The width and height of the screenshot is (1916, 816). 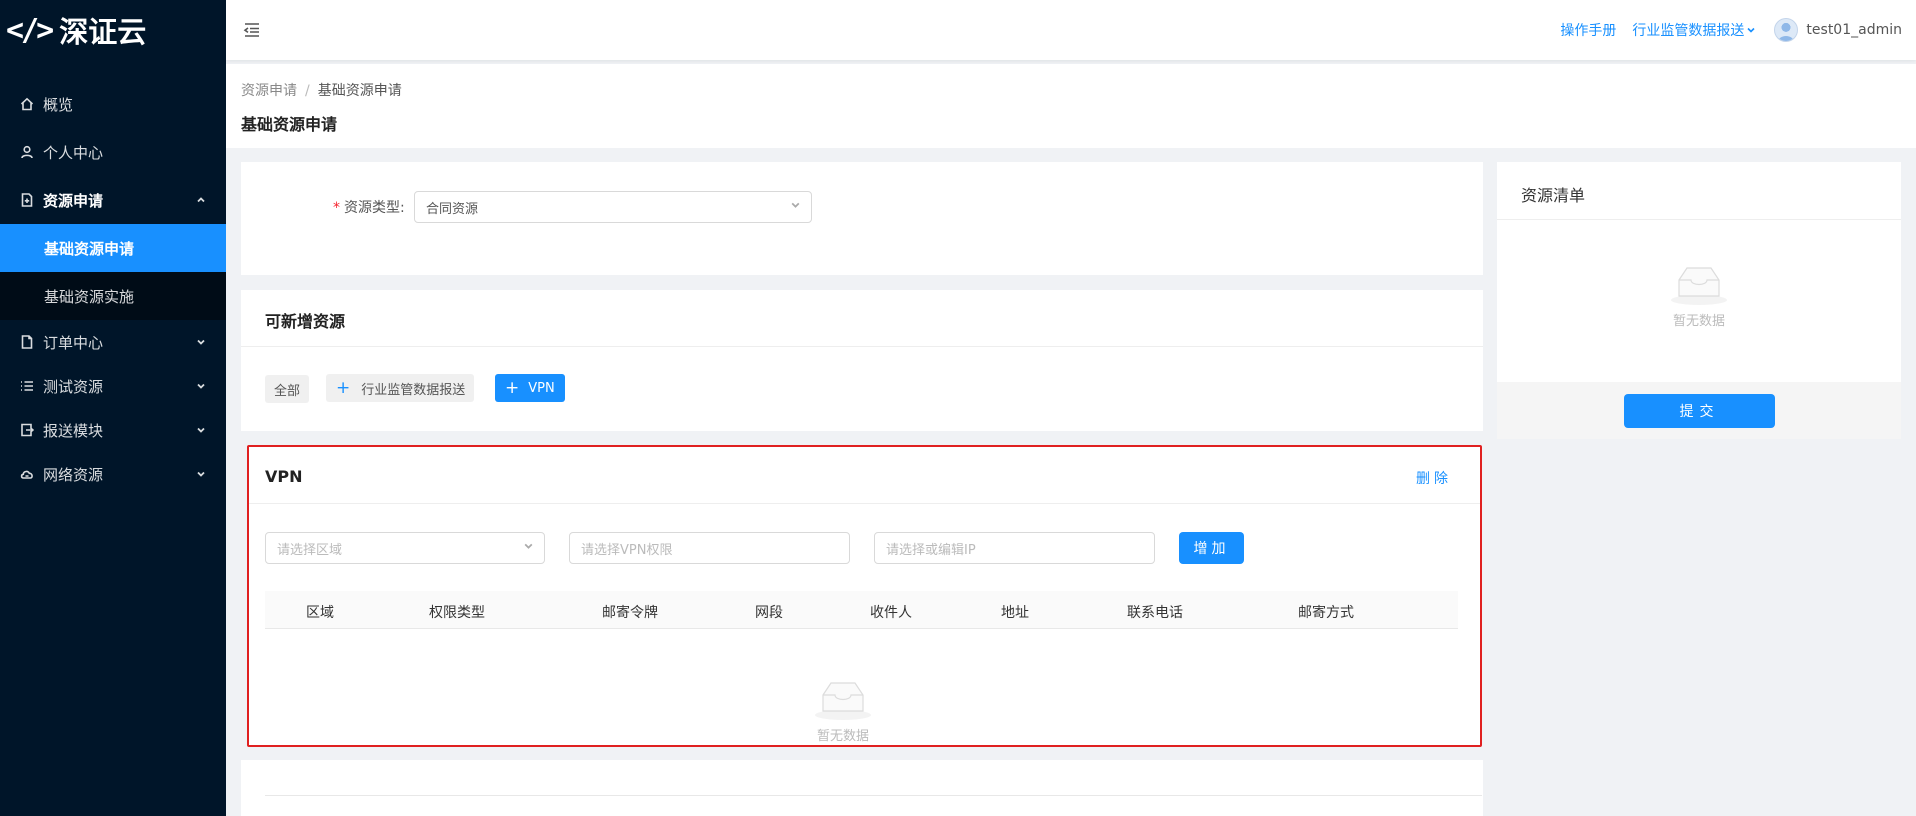 What do you see at coordinates (73, 152) in the screenshot?
I see `sidebar-item-label: 个人中心` at bounding box center [73, 152].